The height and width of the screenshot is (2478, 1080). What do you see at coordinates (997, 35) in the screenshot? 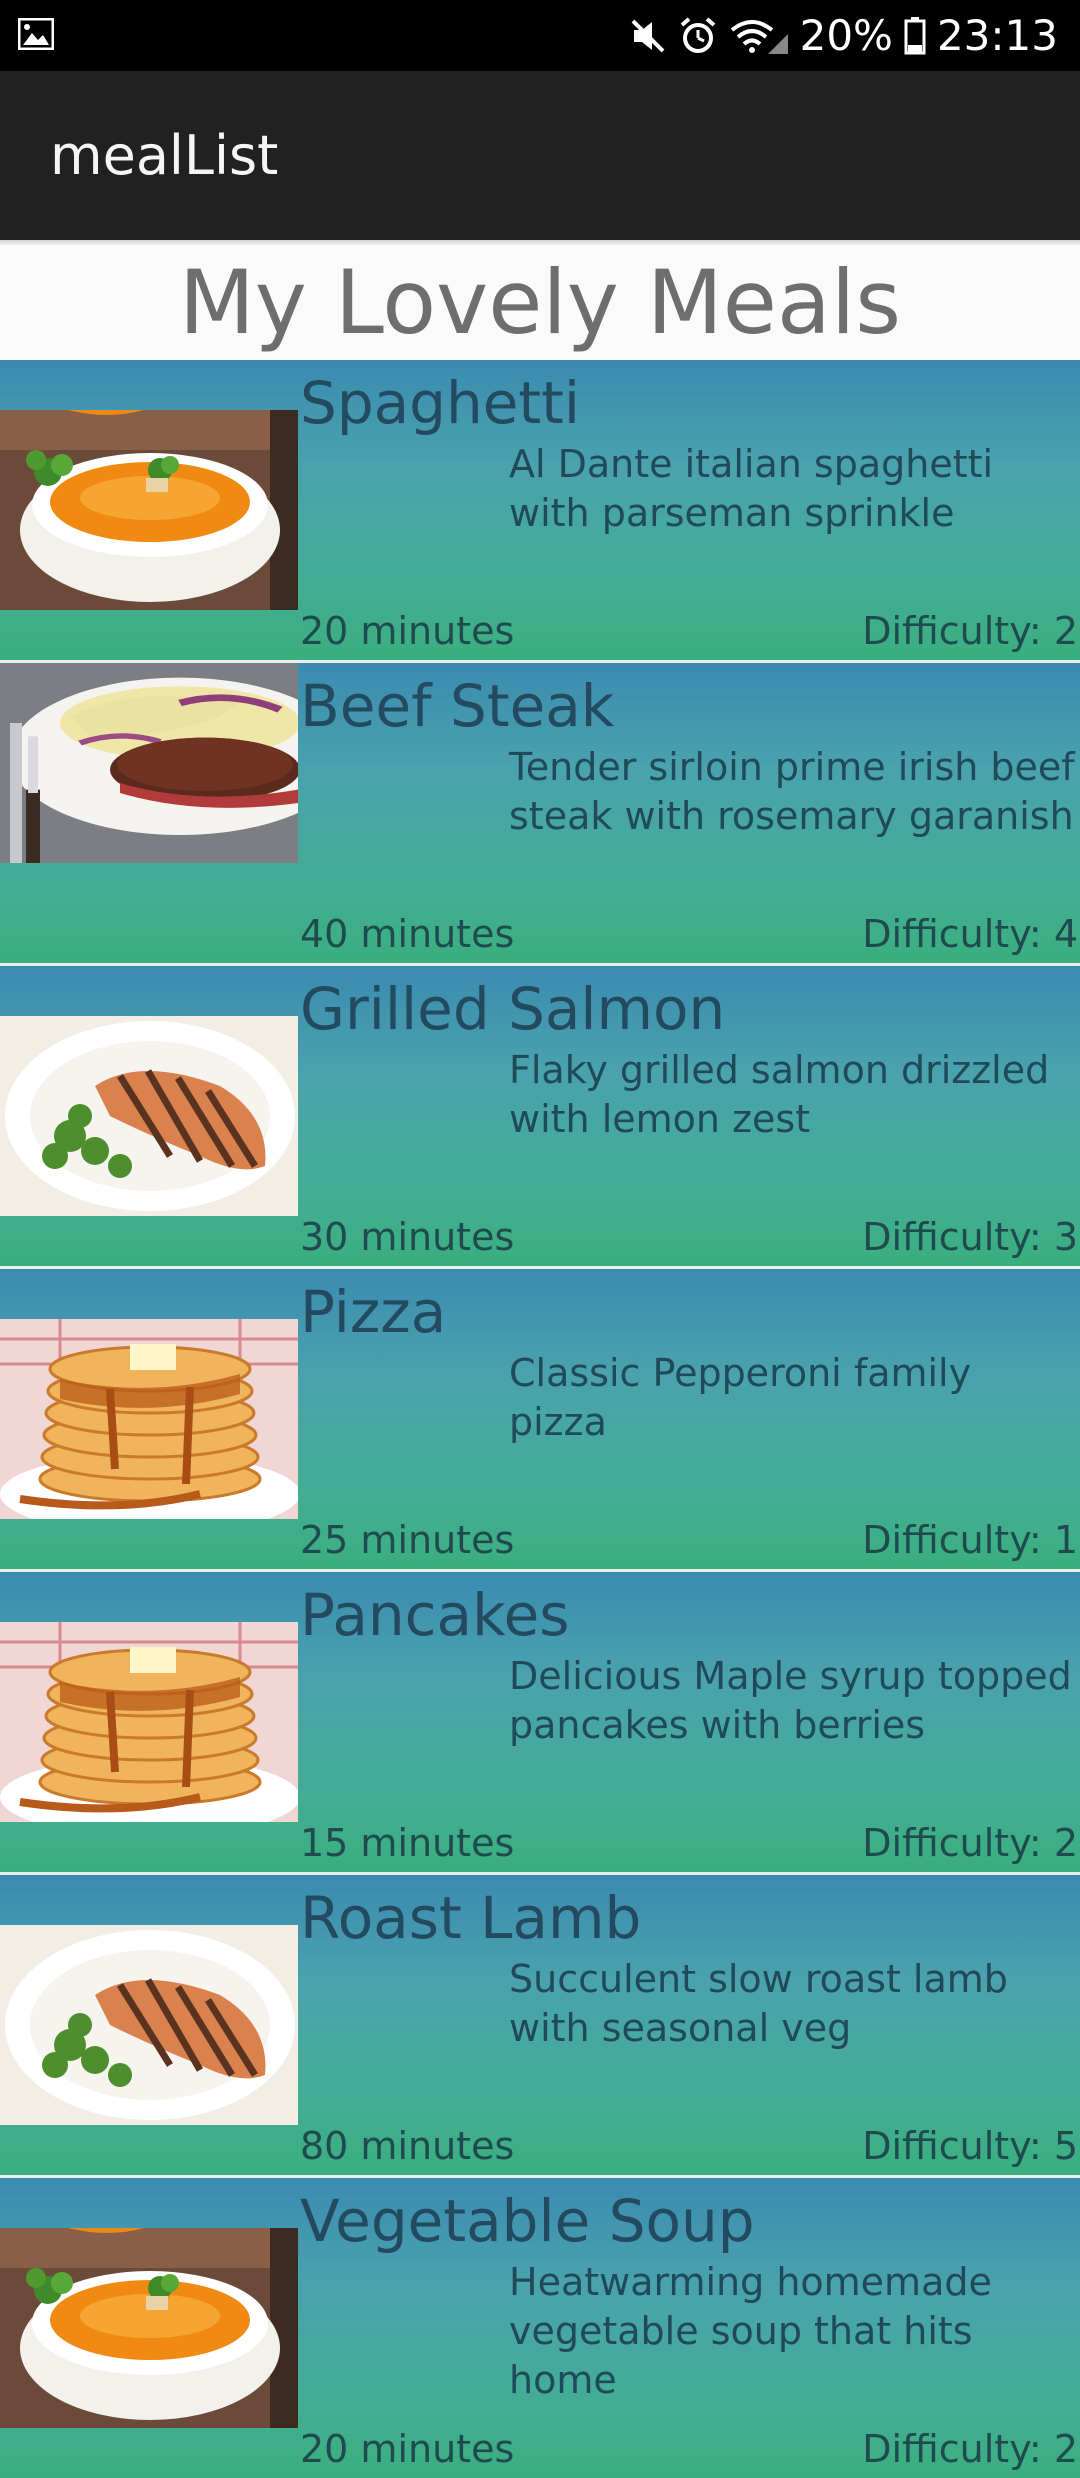
I see `clock: 23:13` at bounding box center [997, 35].